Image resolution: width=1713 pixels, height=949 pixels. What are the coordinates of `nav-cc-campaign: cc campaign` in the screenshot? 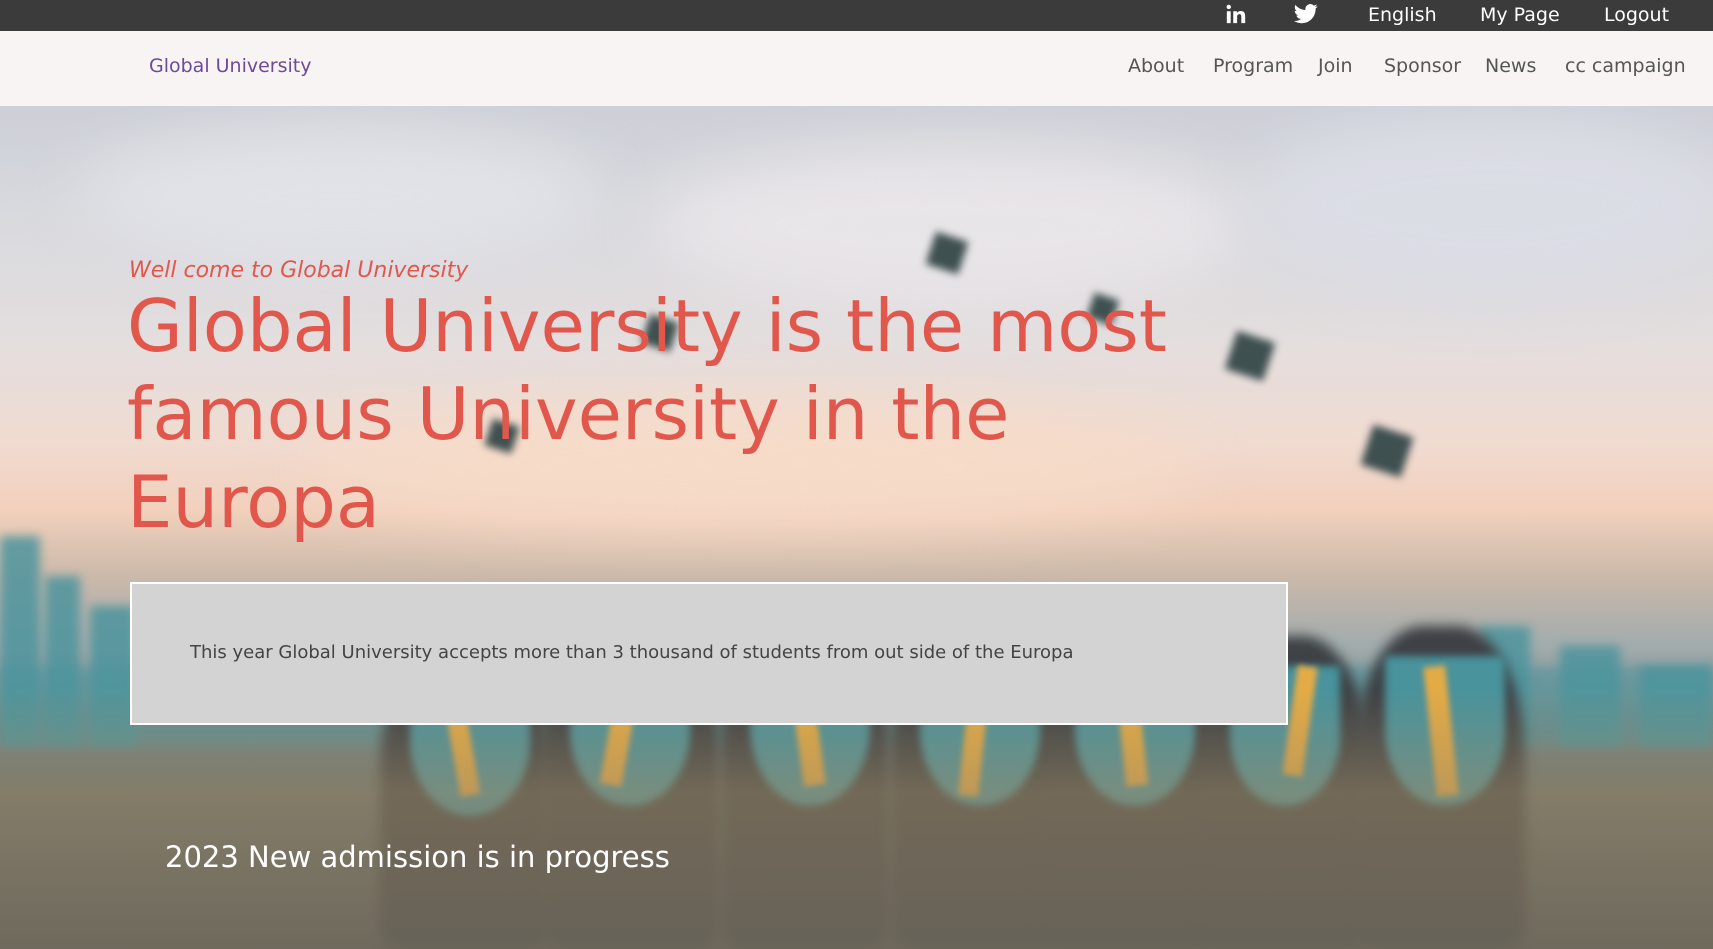 It's located at (1625, 66).